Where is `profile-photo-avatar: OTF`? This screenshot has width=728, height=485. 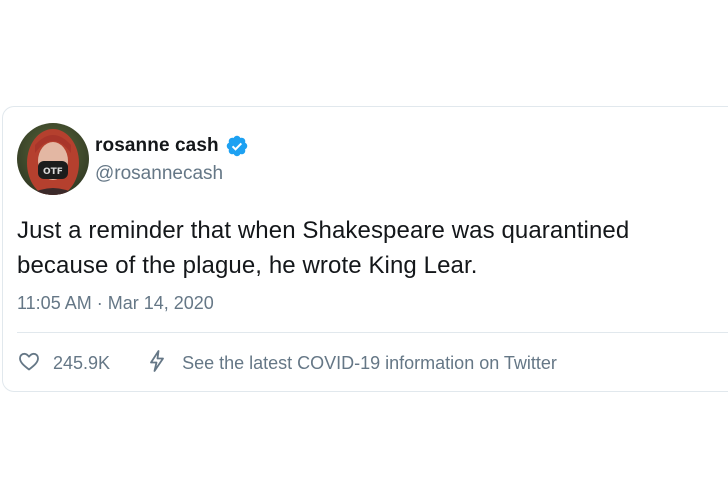
profile-photo-avatar: OTF is located at coordinates (53, 159).